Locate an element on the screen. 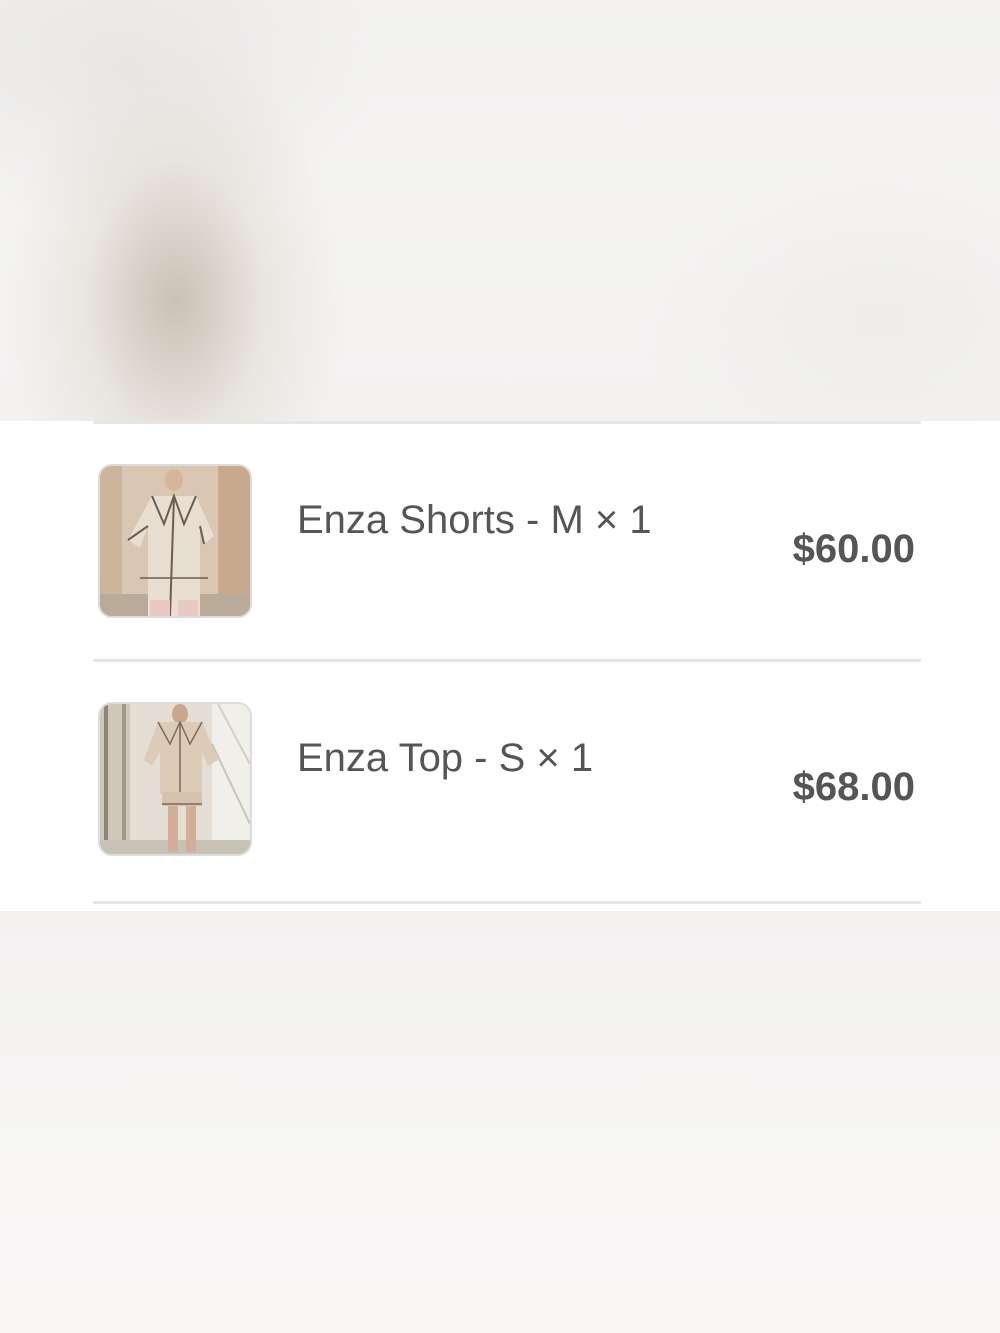  item-price: $60.00 is located at coordinates (853, 549).